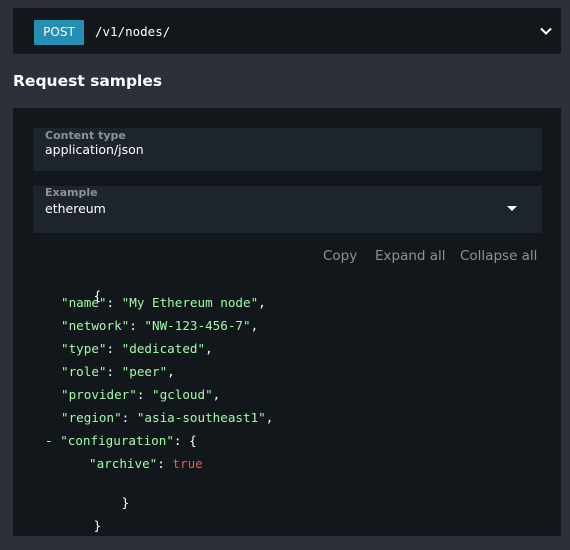  What do you see at coordinates (193, 440) in the screenshot?
I see `json-nested-open-brace: {` at bounding box center [193, 440].